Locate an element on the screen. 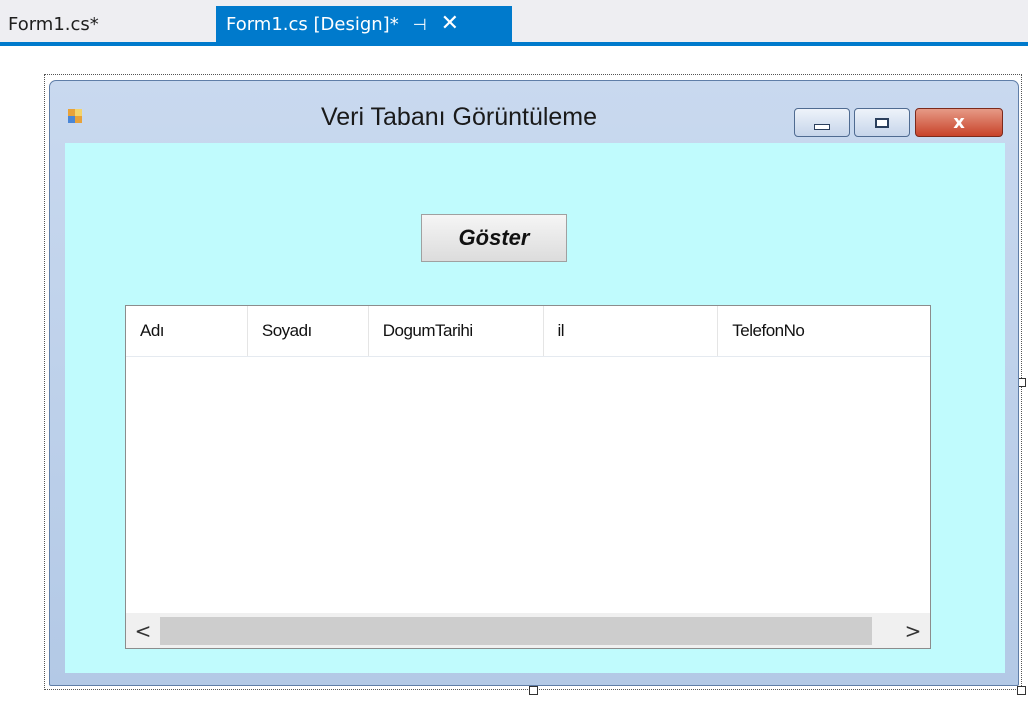  document-tab-strip: Form1.cs* Form1.cs [Design]* ⊣ ✕ is located at coordinates (514, 23).